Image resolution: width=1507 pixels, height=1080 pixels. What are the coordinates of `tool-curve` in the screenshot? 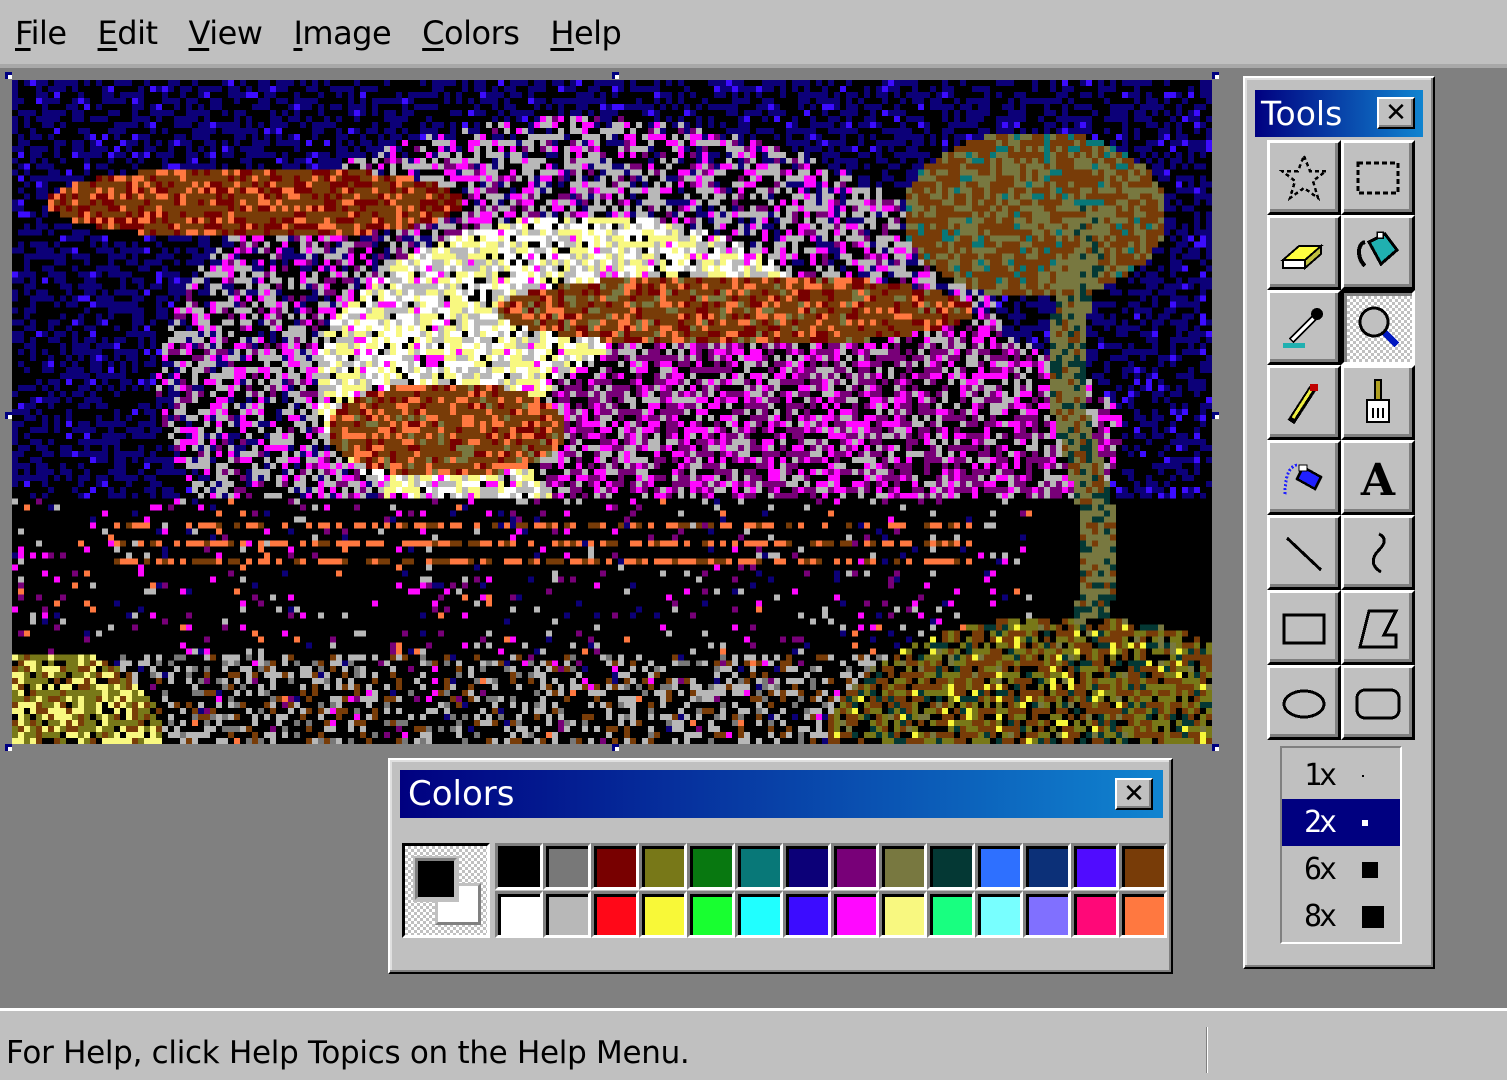 It's located at (1378, 552).